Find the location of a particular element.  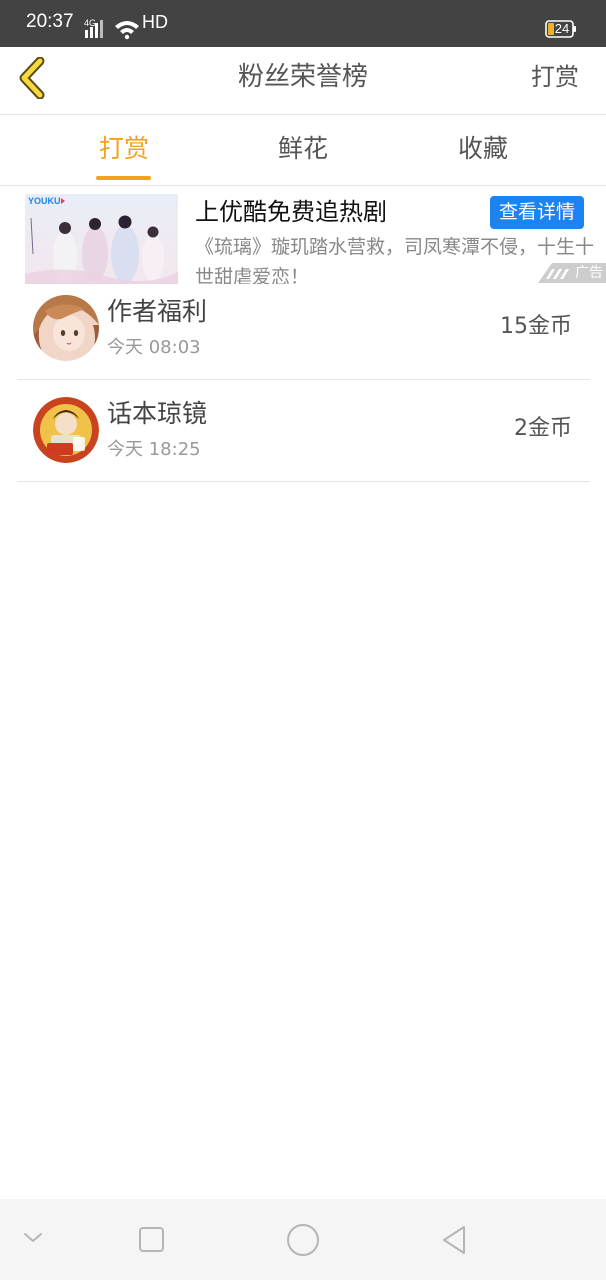

ad-title: 上优酷免费追热剧 is located at coordinates (291, 212).